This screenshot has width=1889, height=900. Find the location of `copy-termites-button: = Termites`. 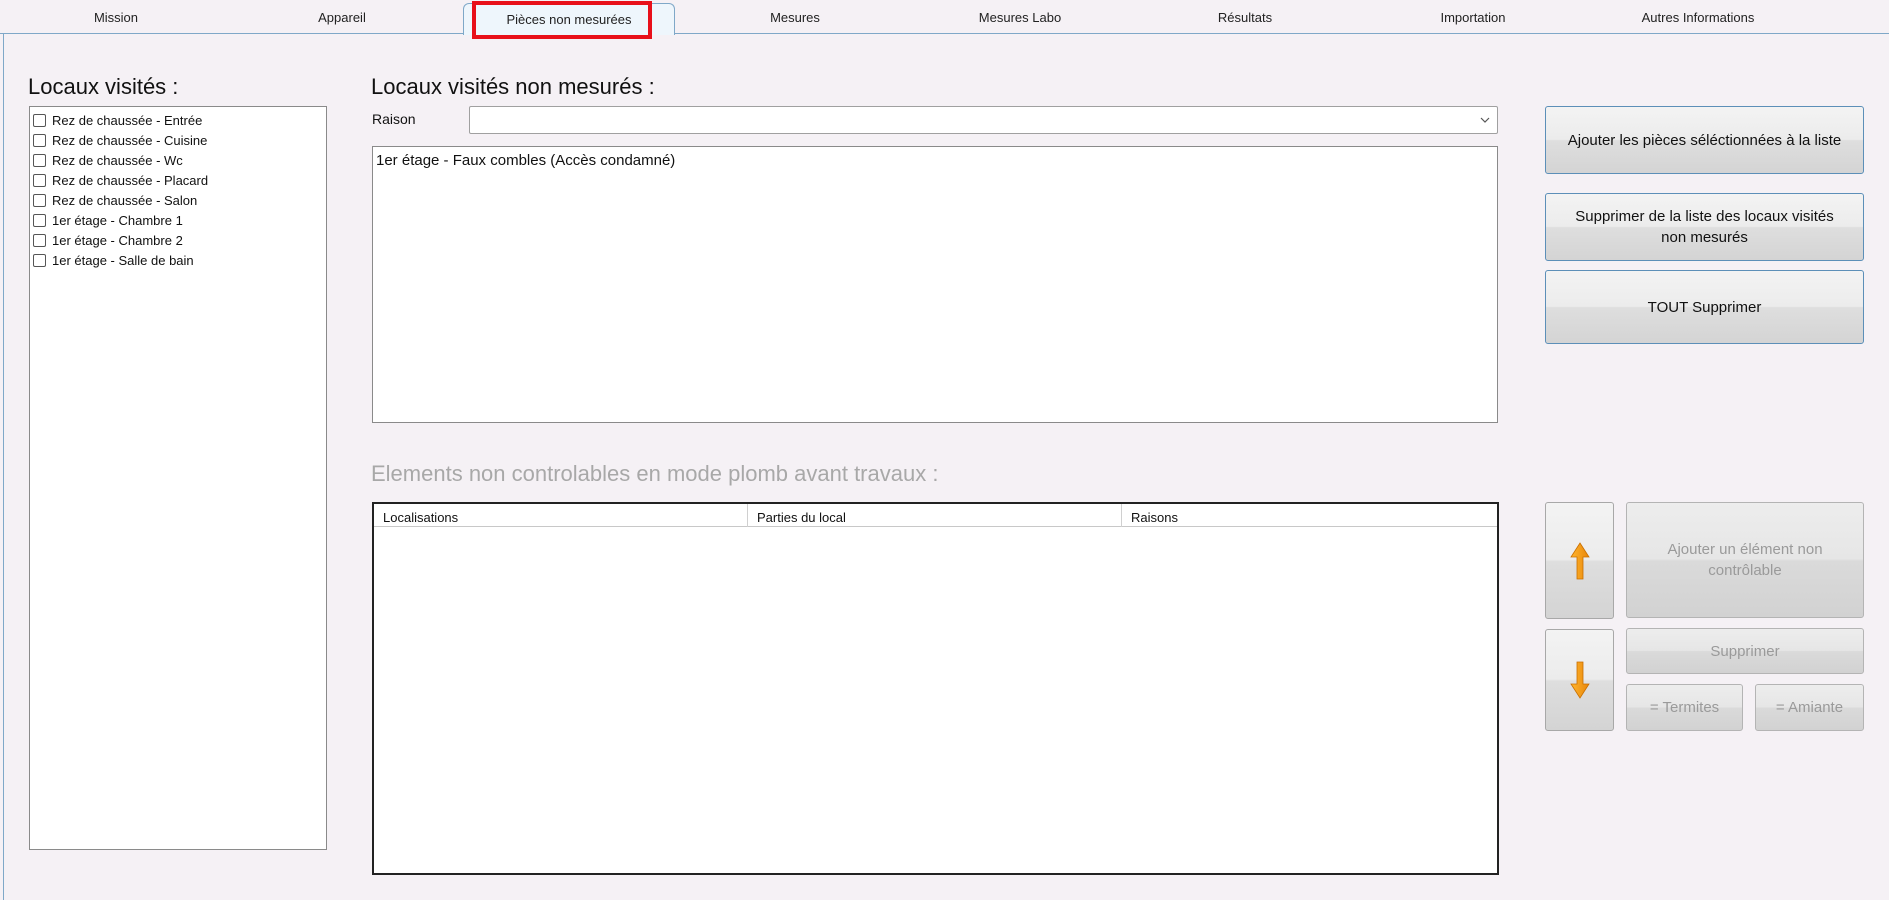

copy-termites-button: = Termites is located at coordinates (1684, 707).